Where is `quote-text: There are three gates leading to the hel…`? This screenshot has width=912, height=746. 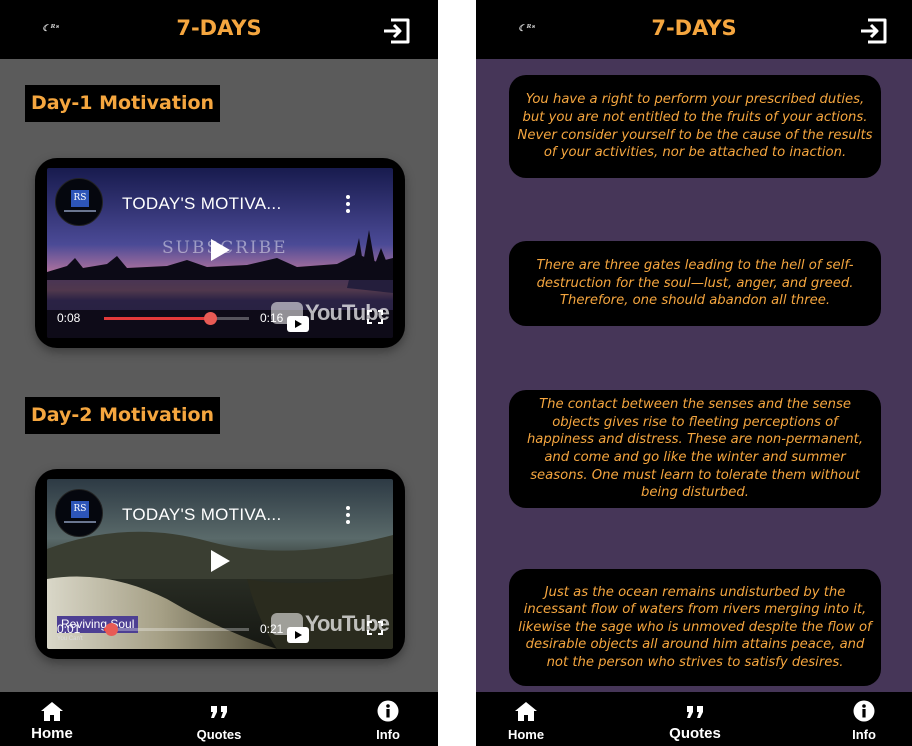
quote-text: There are three gates leading to the hel… is located at coordinates (695, 283).